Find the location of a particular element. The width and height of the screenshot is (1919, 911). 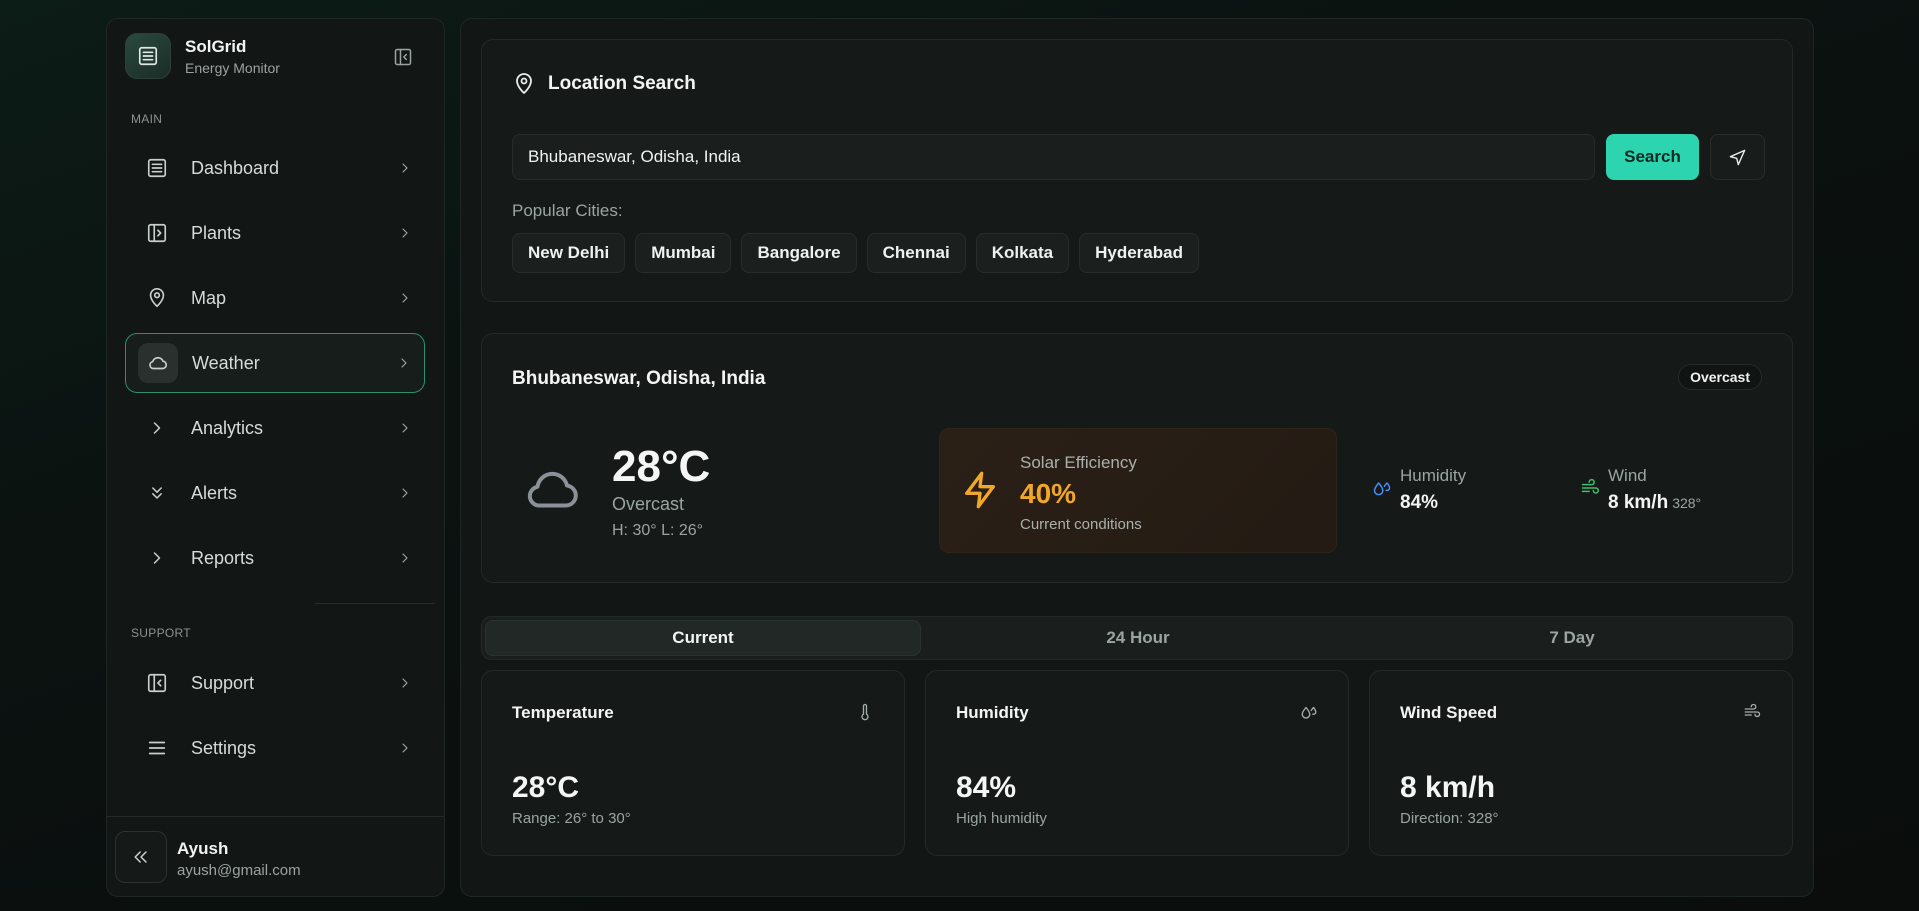

sidebar-item-reports: Reports is located at coordinates (275, 558).